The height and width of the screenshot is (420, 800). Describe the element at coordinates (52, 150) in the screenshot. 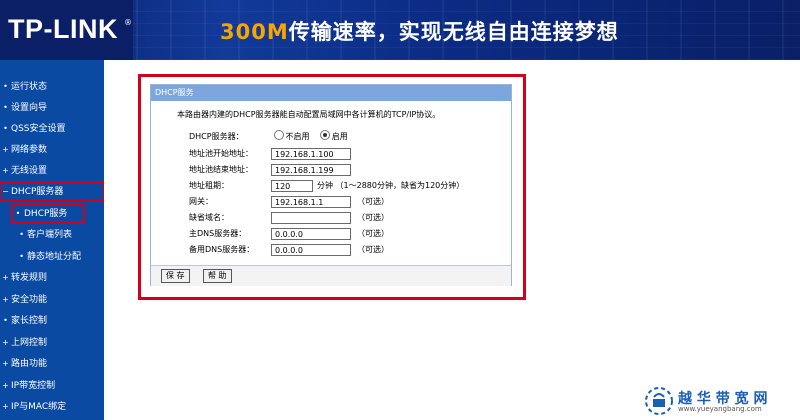

I see `sidebar-item-network: + 网络参数` at that location.